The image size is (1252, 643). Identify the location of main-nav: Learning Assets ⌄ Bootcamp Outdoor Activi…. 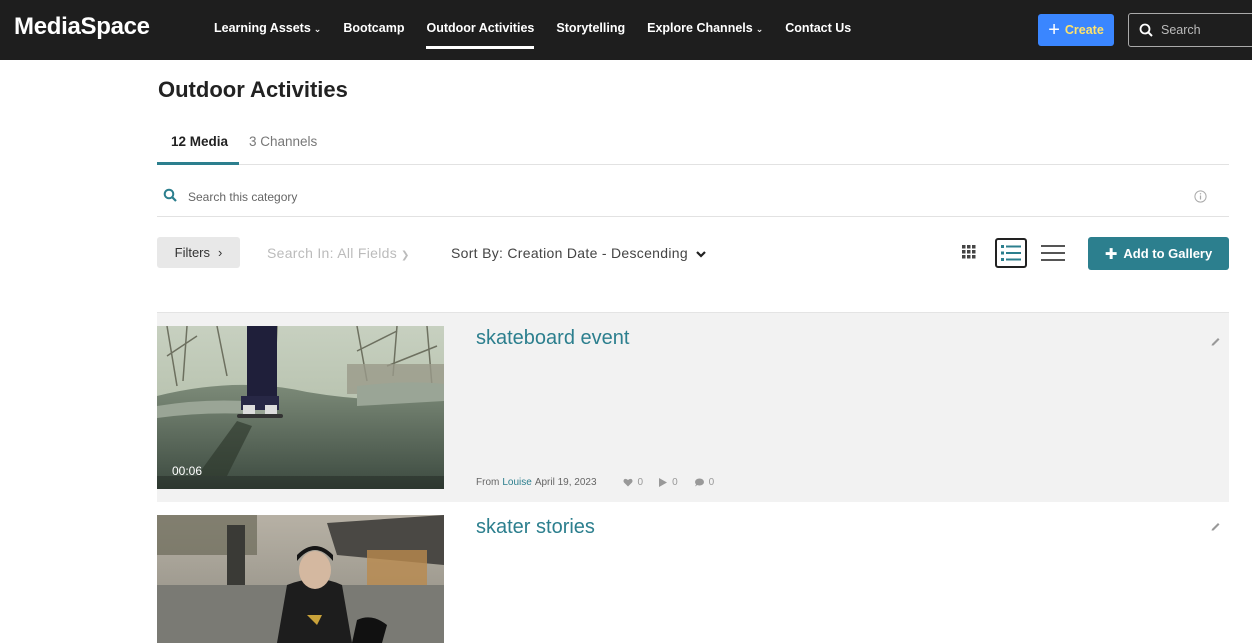
(543, 35).